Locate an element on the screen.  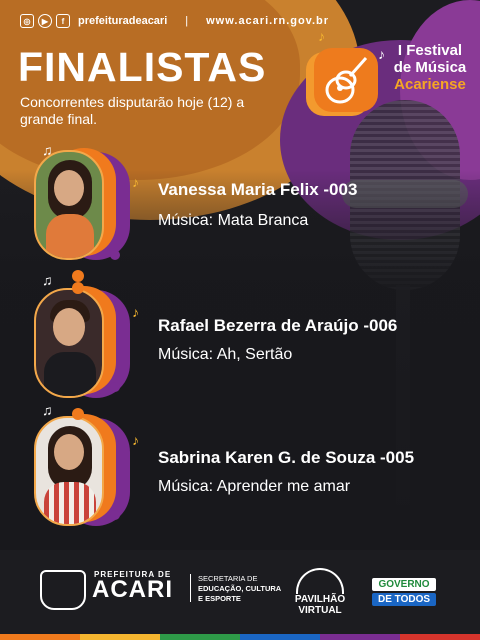
secretaria-line1: SECRETARIA DE is located at coordinates (228, 578).